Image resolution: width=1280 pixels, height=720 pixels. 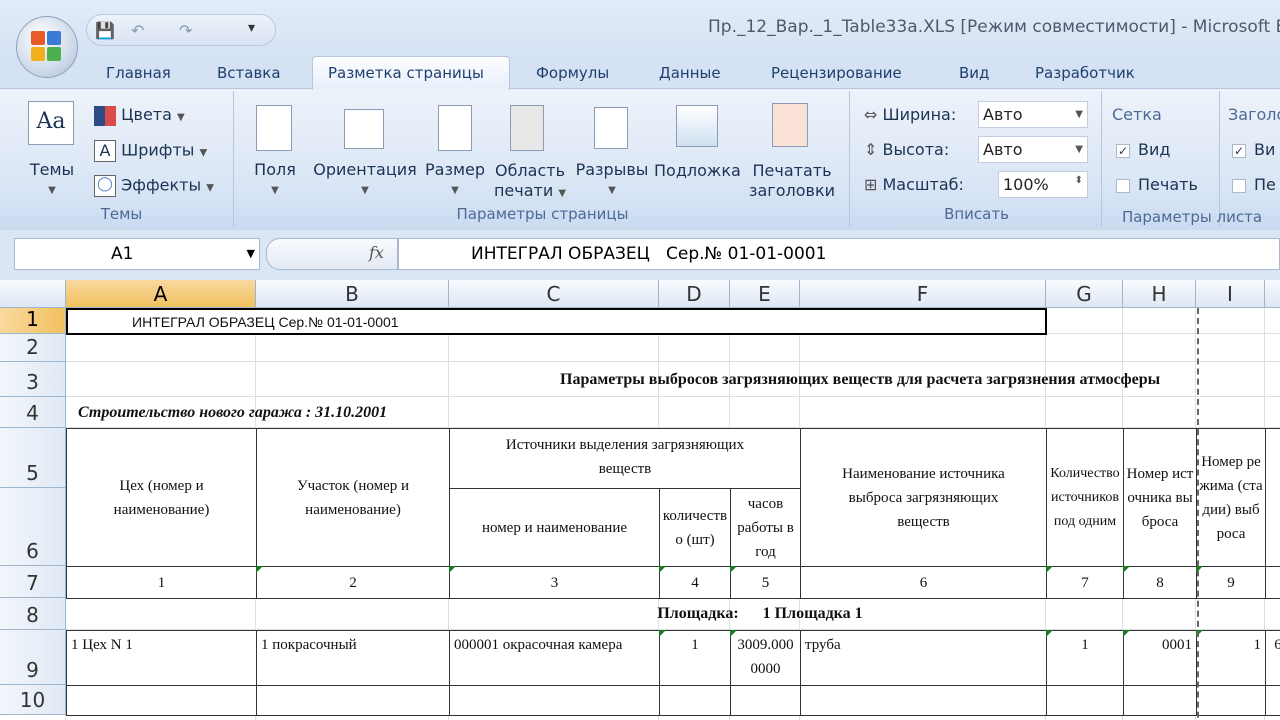 What do you see at coordinates (690, 73) in the screenshot?
I see `tab-data: Данные` at bounding box center [690, 73].